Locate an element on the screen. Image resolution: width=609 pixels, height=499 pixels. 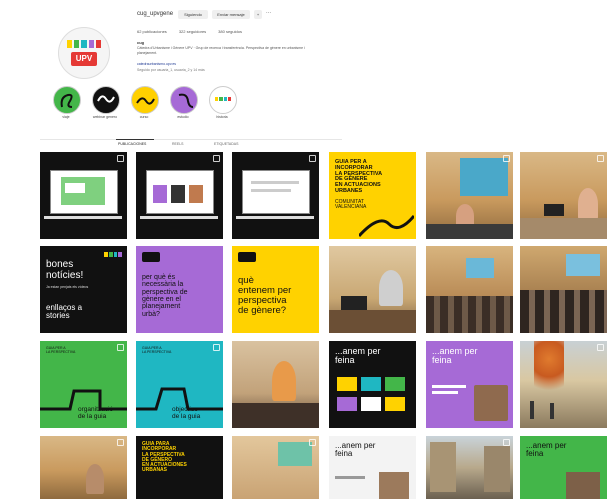
profile-link: catedraurbanismo.upv.es is located at coordinates (156, 64).